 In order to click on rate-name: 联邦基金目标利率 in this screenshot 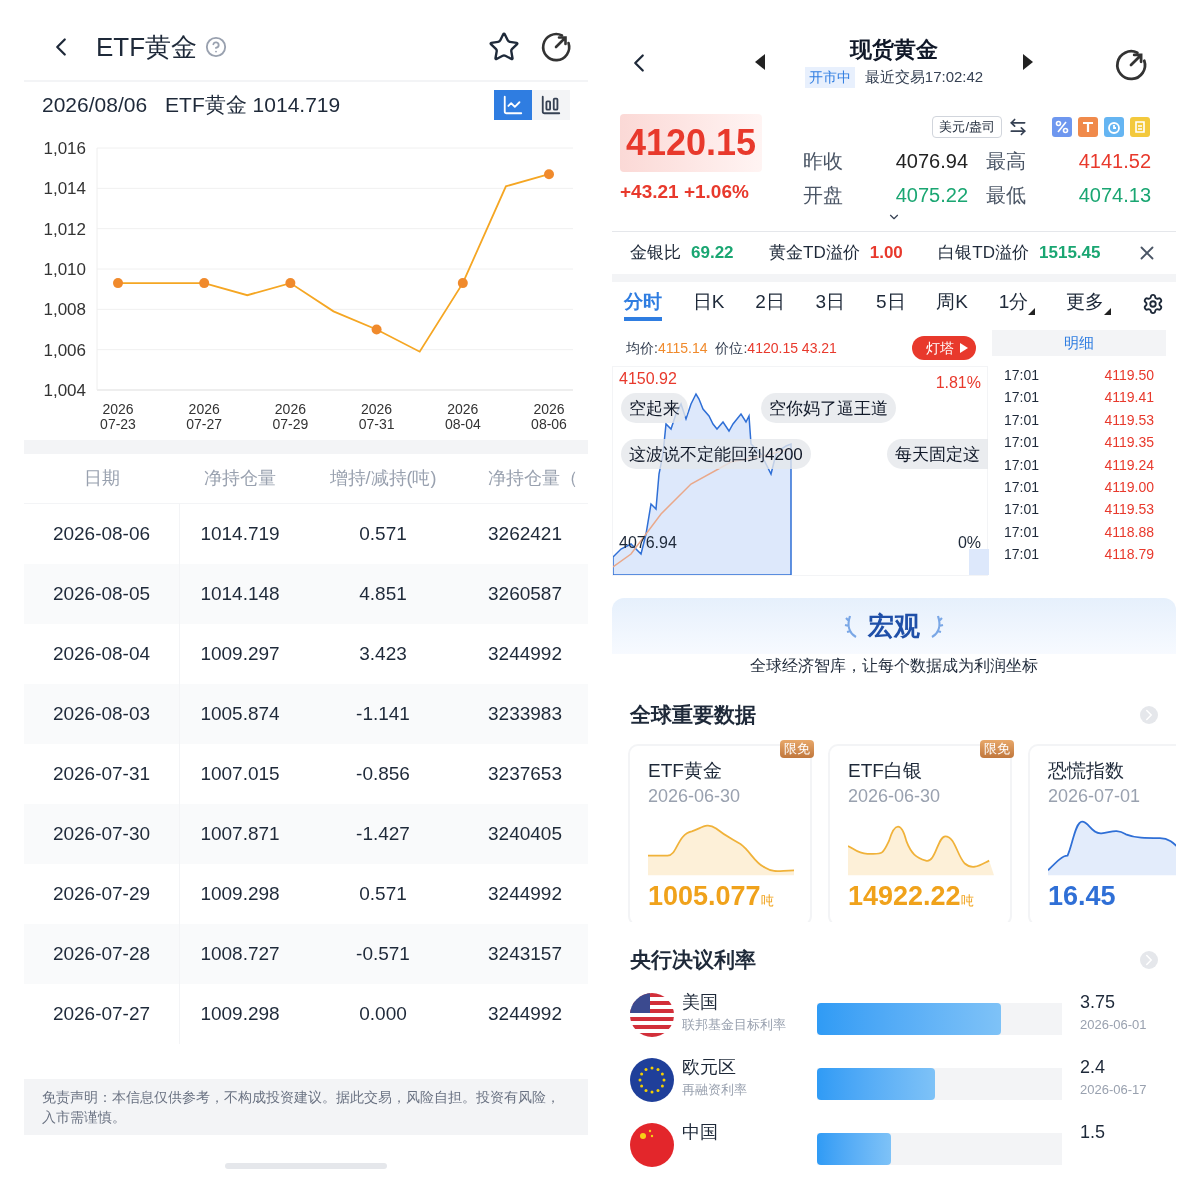, I will do `click(734, 1025)`.